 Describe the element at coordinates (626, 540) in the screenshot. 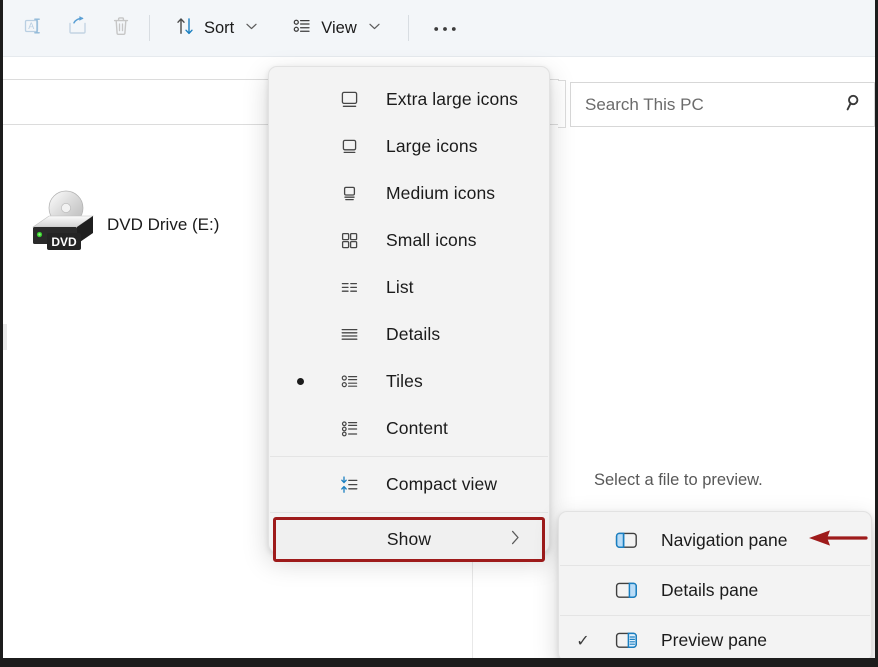

I see `navigation-pane-icon` at that location.